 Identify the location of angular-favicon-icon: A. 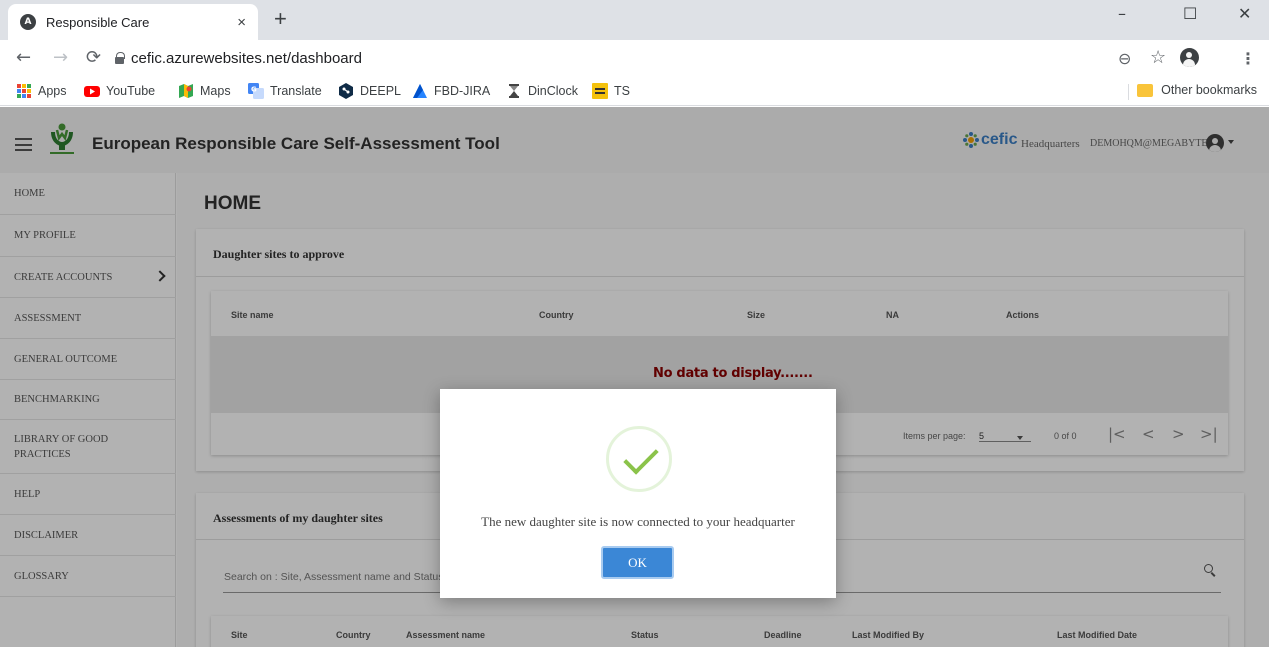
(28, 22).